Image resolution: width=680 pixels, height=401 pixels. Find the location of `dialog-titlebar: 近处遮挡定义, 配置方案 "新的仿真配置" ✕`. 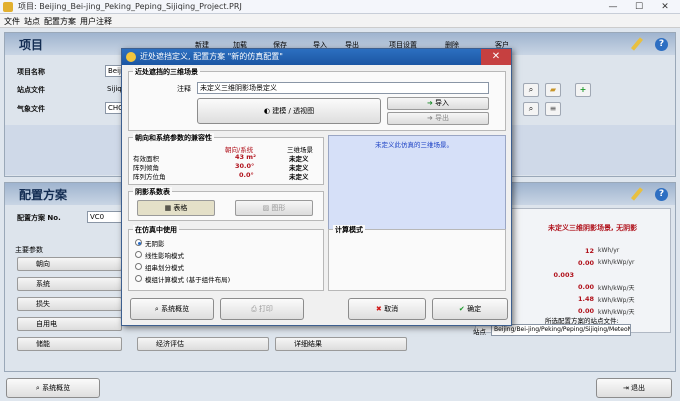

dialog-titlebar: 近处遮挡定义, 配置方案 "新的仿真配置" ✕ is located at coordinates (316, 57).